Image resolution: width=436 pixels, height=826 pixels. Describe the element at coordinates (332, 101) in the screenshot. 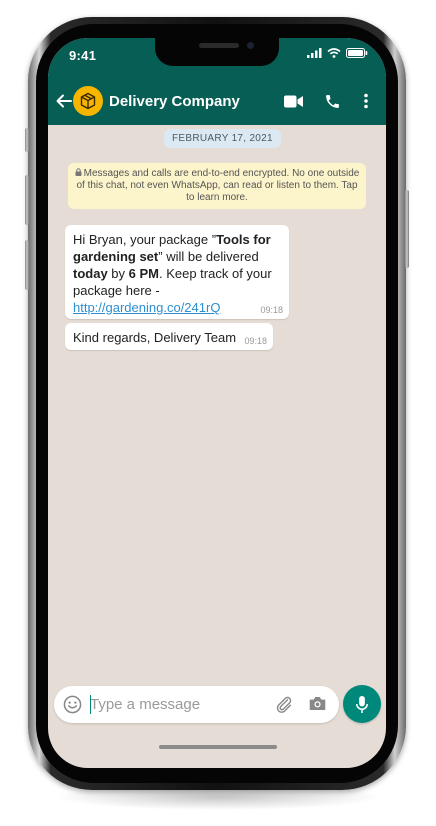

I see `phone-call-icon` at that location.